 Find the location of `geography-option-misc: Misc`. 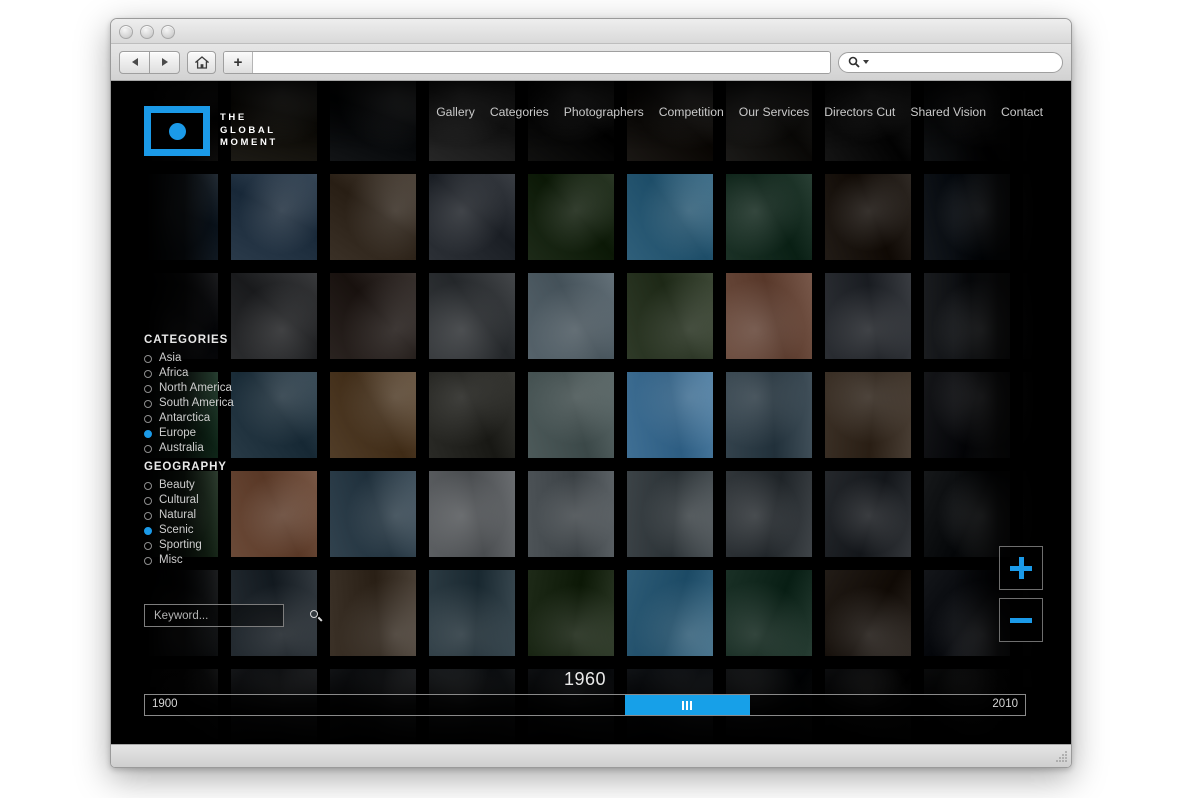

geography-option-misc: Misc is located at coordinates (215, 560).